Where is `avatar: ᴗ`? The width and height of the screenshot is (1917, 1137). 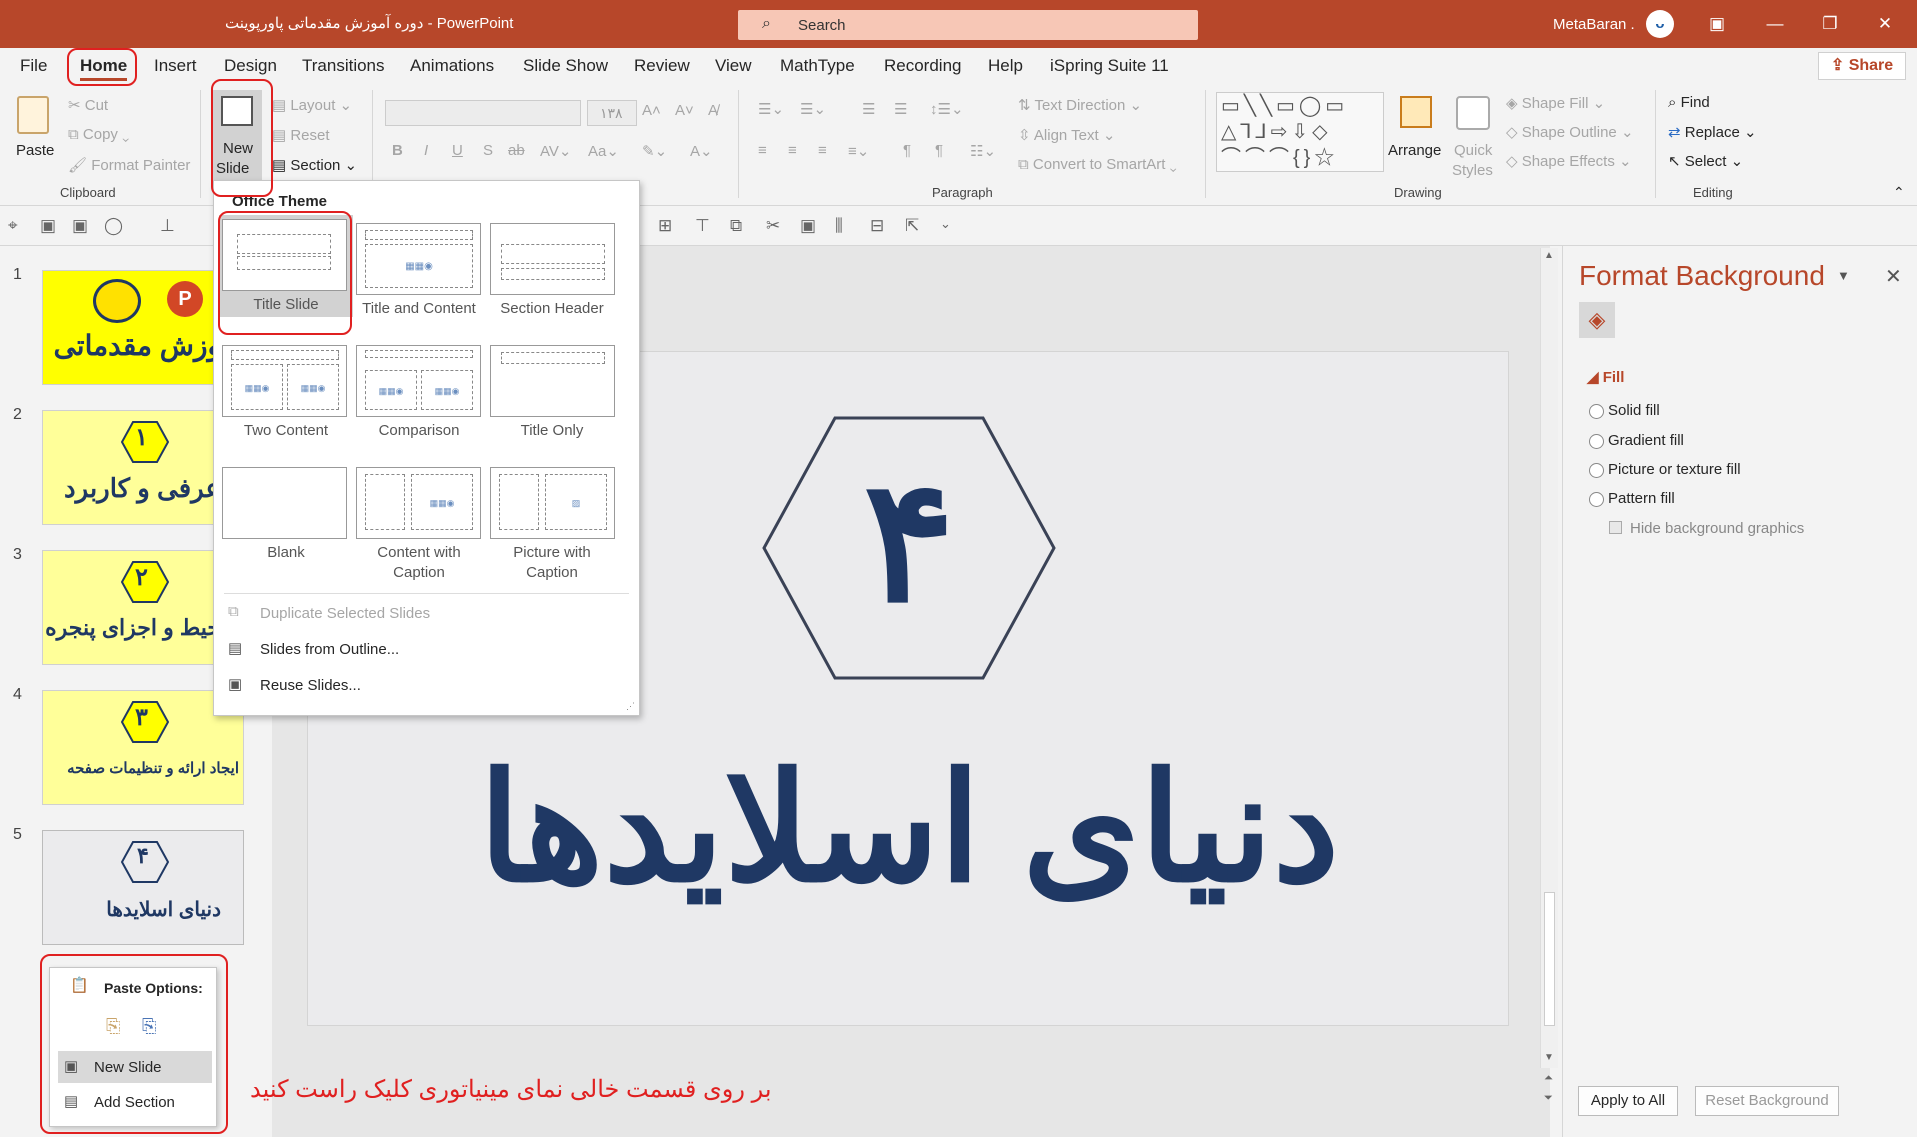
avatar: ᴗ is located at coordinates (1660, 24).